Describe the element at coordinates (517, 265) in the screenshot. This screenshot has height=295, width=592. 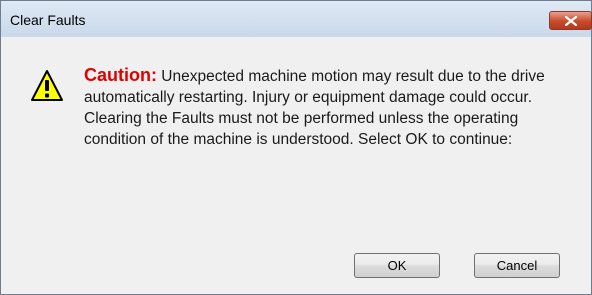
I see `cancel-button: Cancel` at that location.